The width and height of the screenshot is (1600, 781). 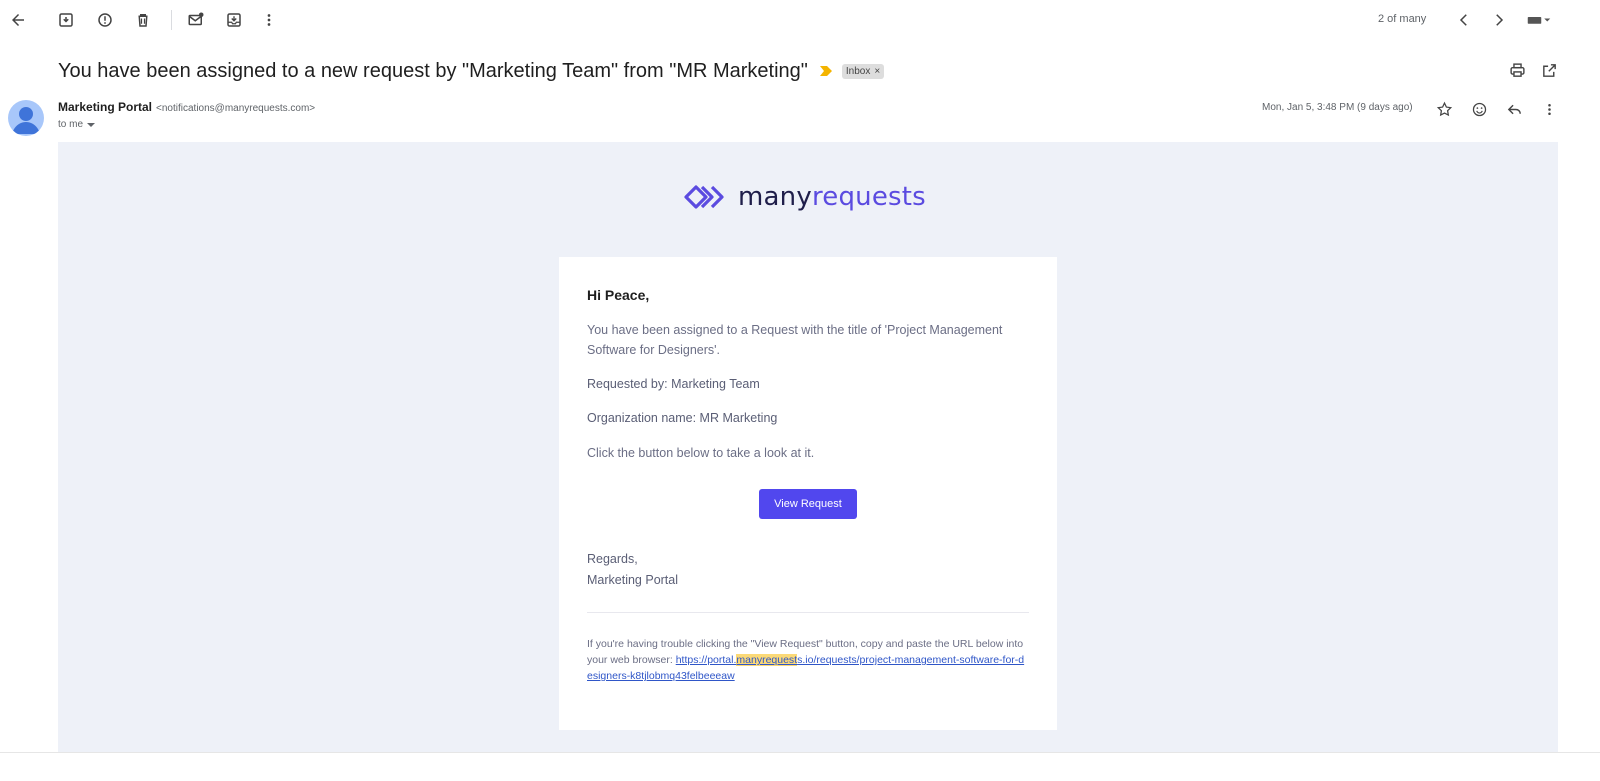 I want to click on move-to-inbox-icon, so click(x=234, y=20).